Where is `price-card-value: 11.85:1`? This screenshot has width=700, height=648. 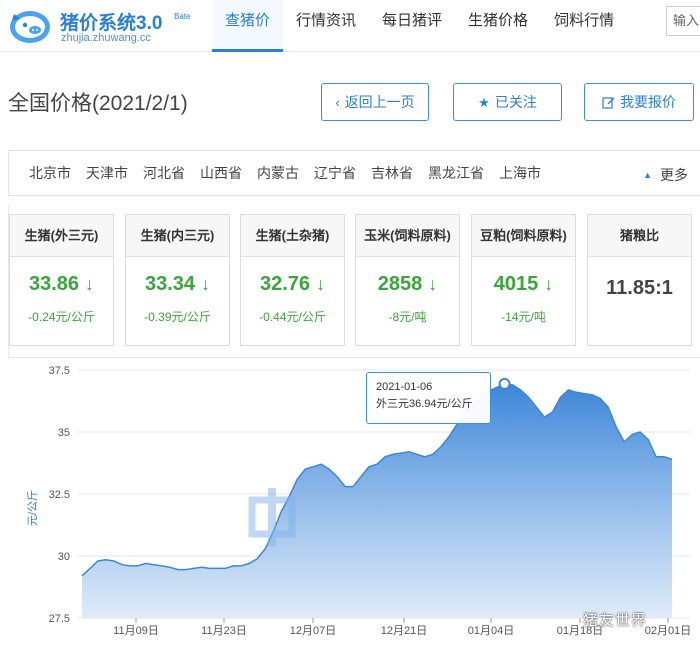 price-card-value: 11.85:1 is located at coordinates (639, 288).